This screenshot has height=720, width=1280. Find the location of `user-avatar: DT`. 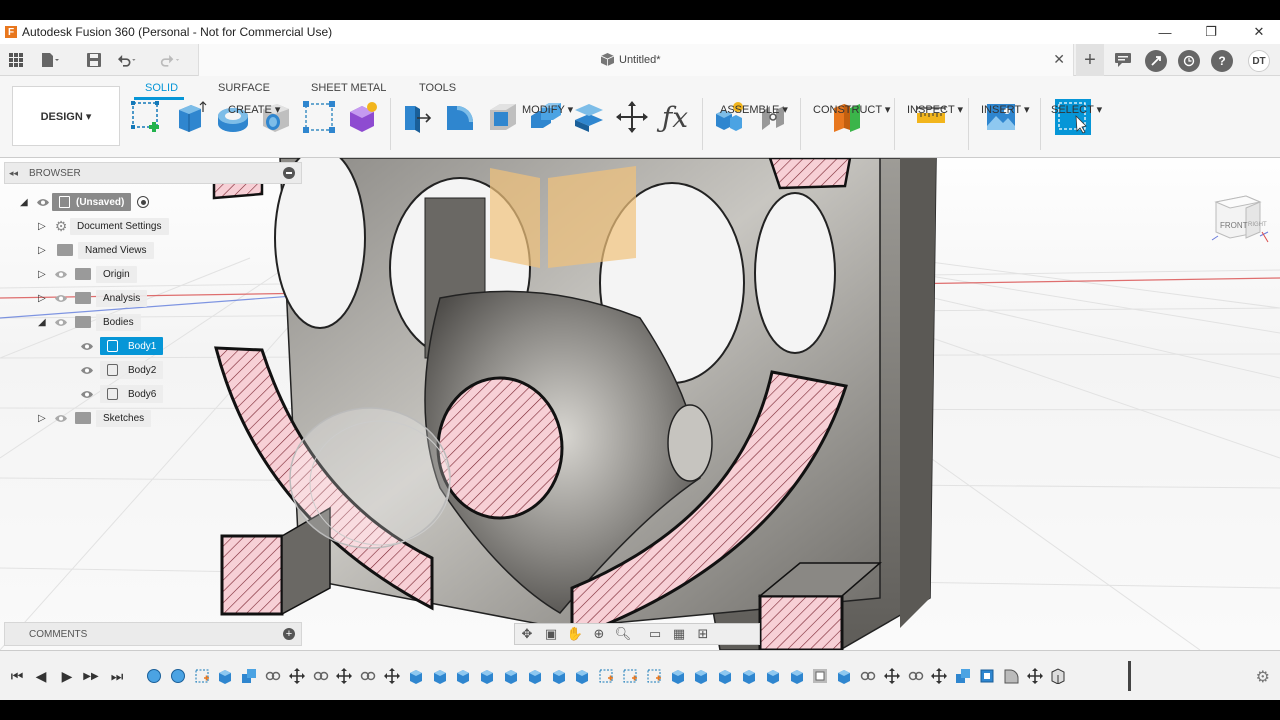

user-avatar: DT is located at coordinates (1259, 61).